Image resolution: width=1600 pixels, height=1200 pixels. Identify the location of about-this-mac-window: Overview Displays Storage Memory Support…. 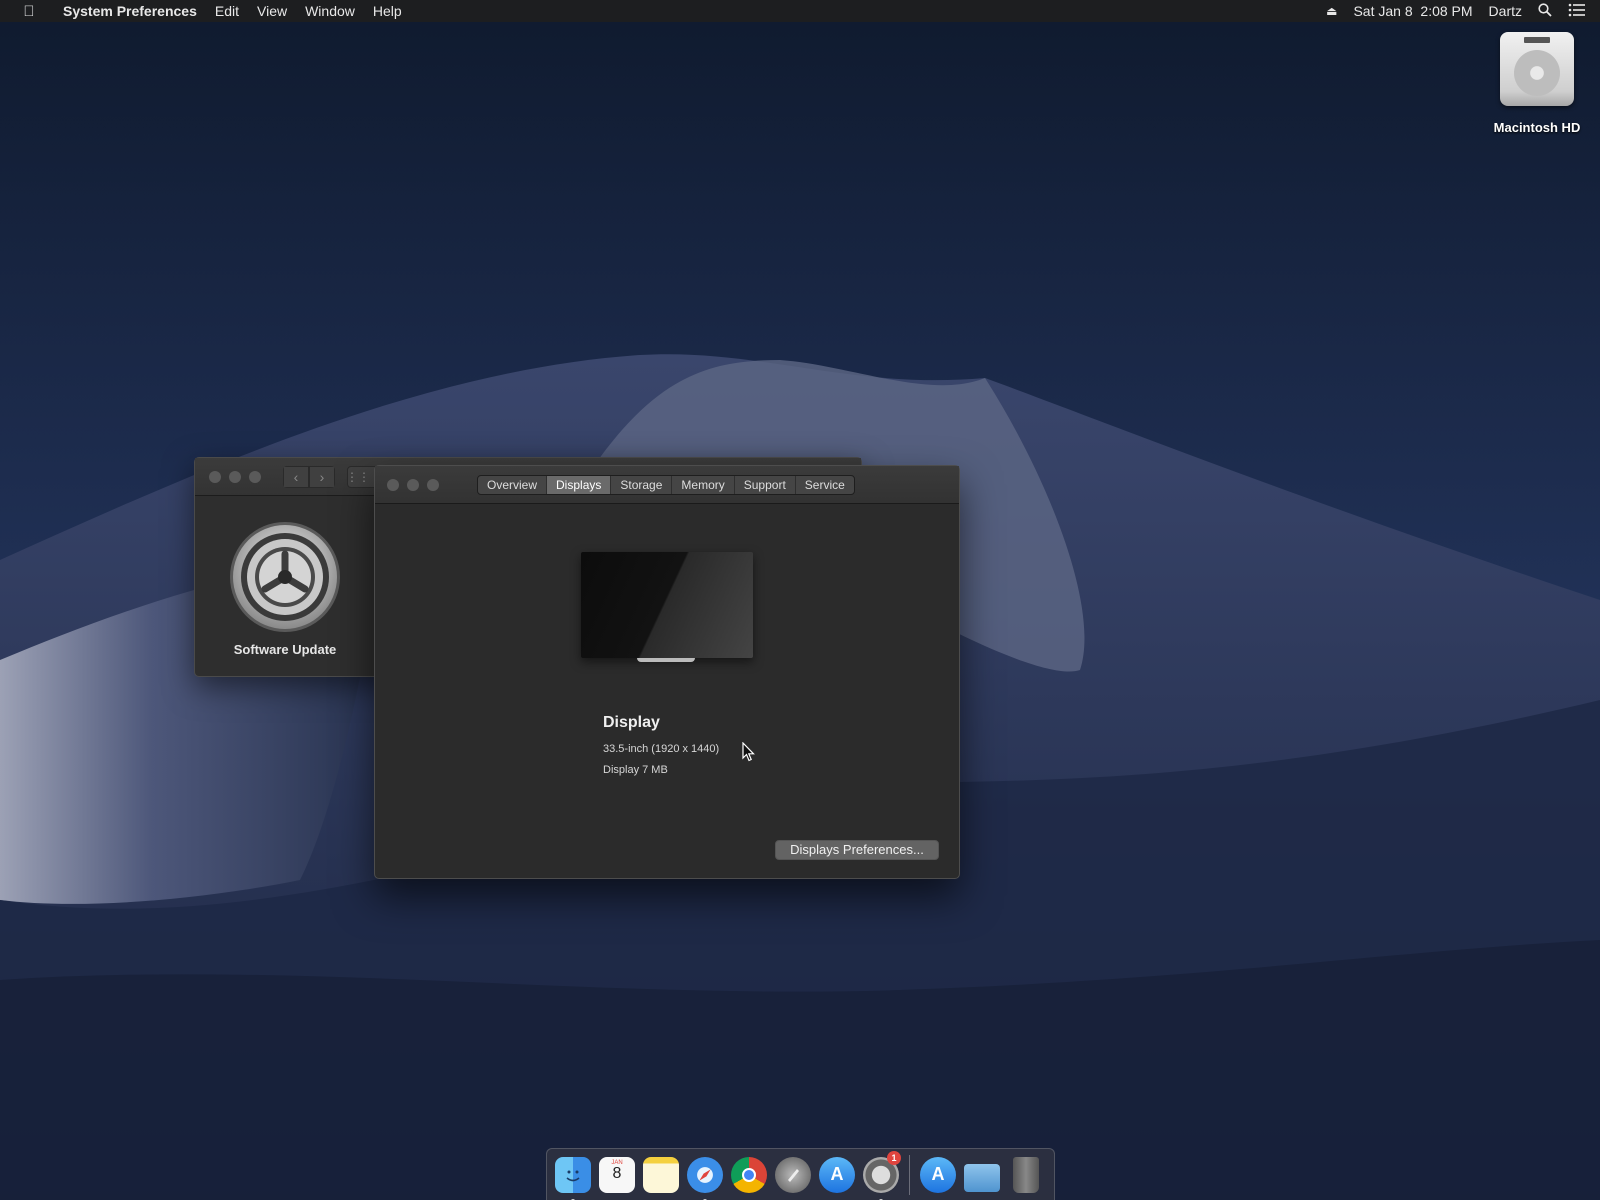
(667, 672).